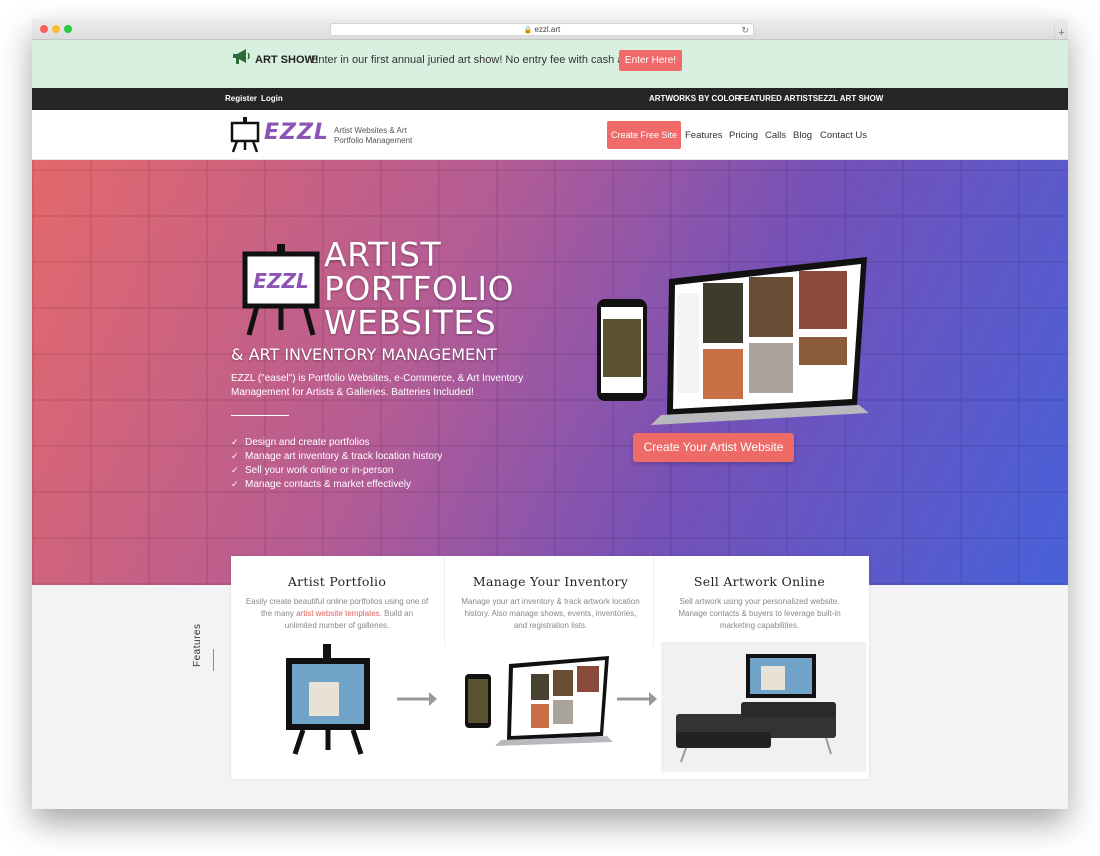 This screenshot has width=1100, height=856. What do you see at coordinates (44, 29) in the screenshot?
I see `close-window-button` at bounding box center [44, 29].